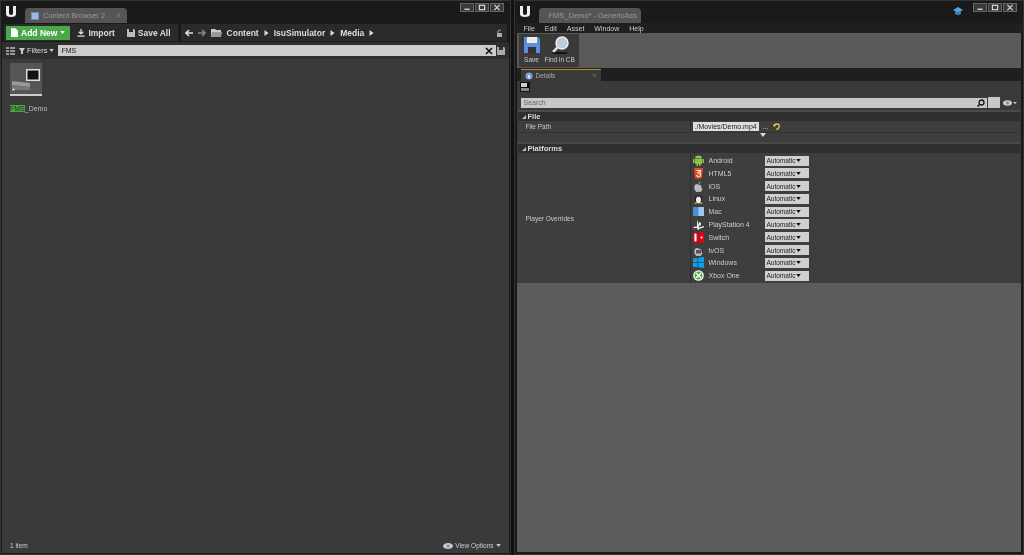 The width and height of the screenshot is (1024, 555). Describe the element at coordinates (299, 32) in the screenshot. I see `breadcrumb-item: IsuSimulator` at that location.